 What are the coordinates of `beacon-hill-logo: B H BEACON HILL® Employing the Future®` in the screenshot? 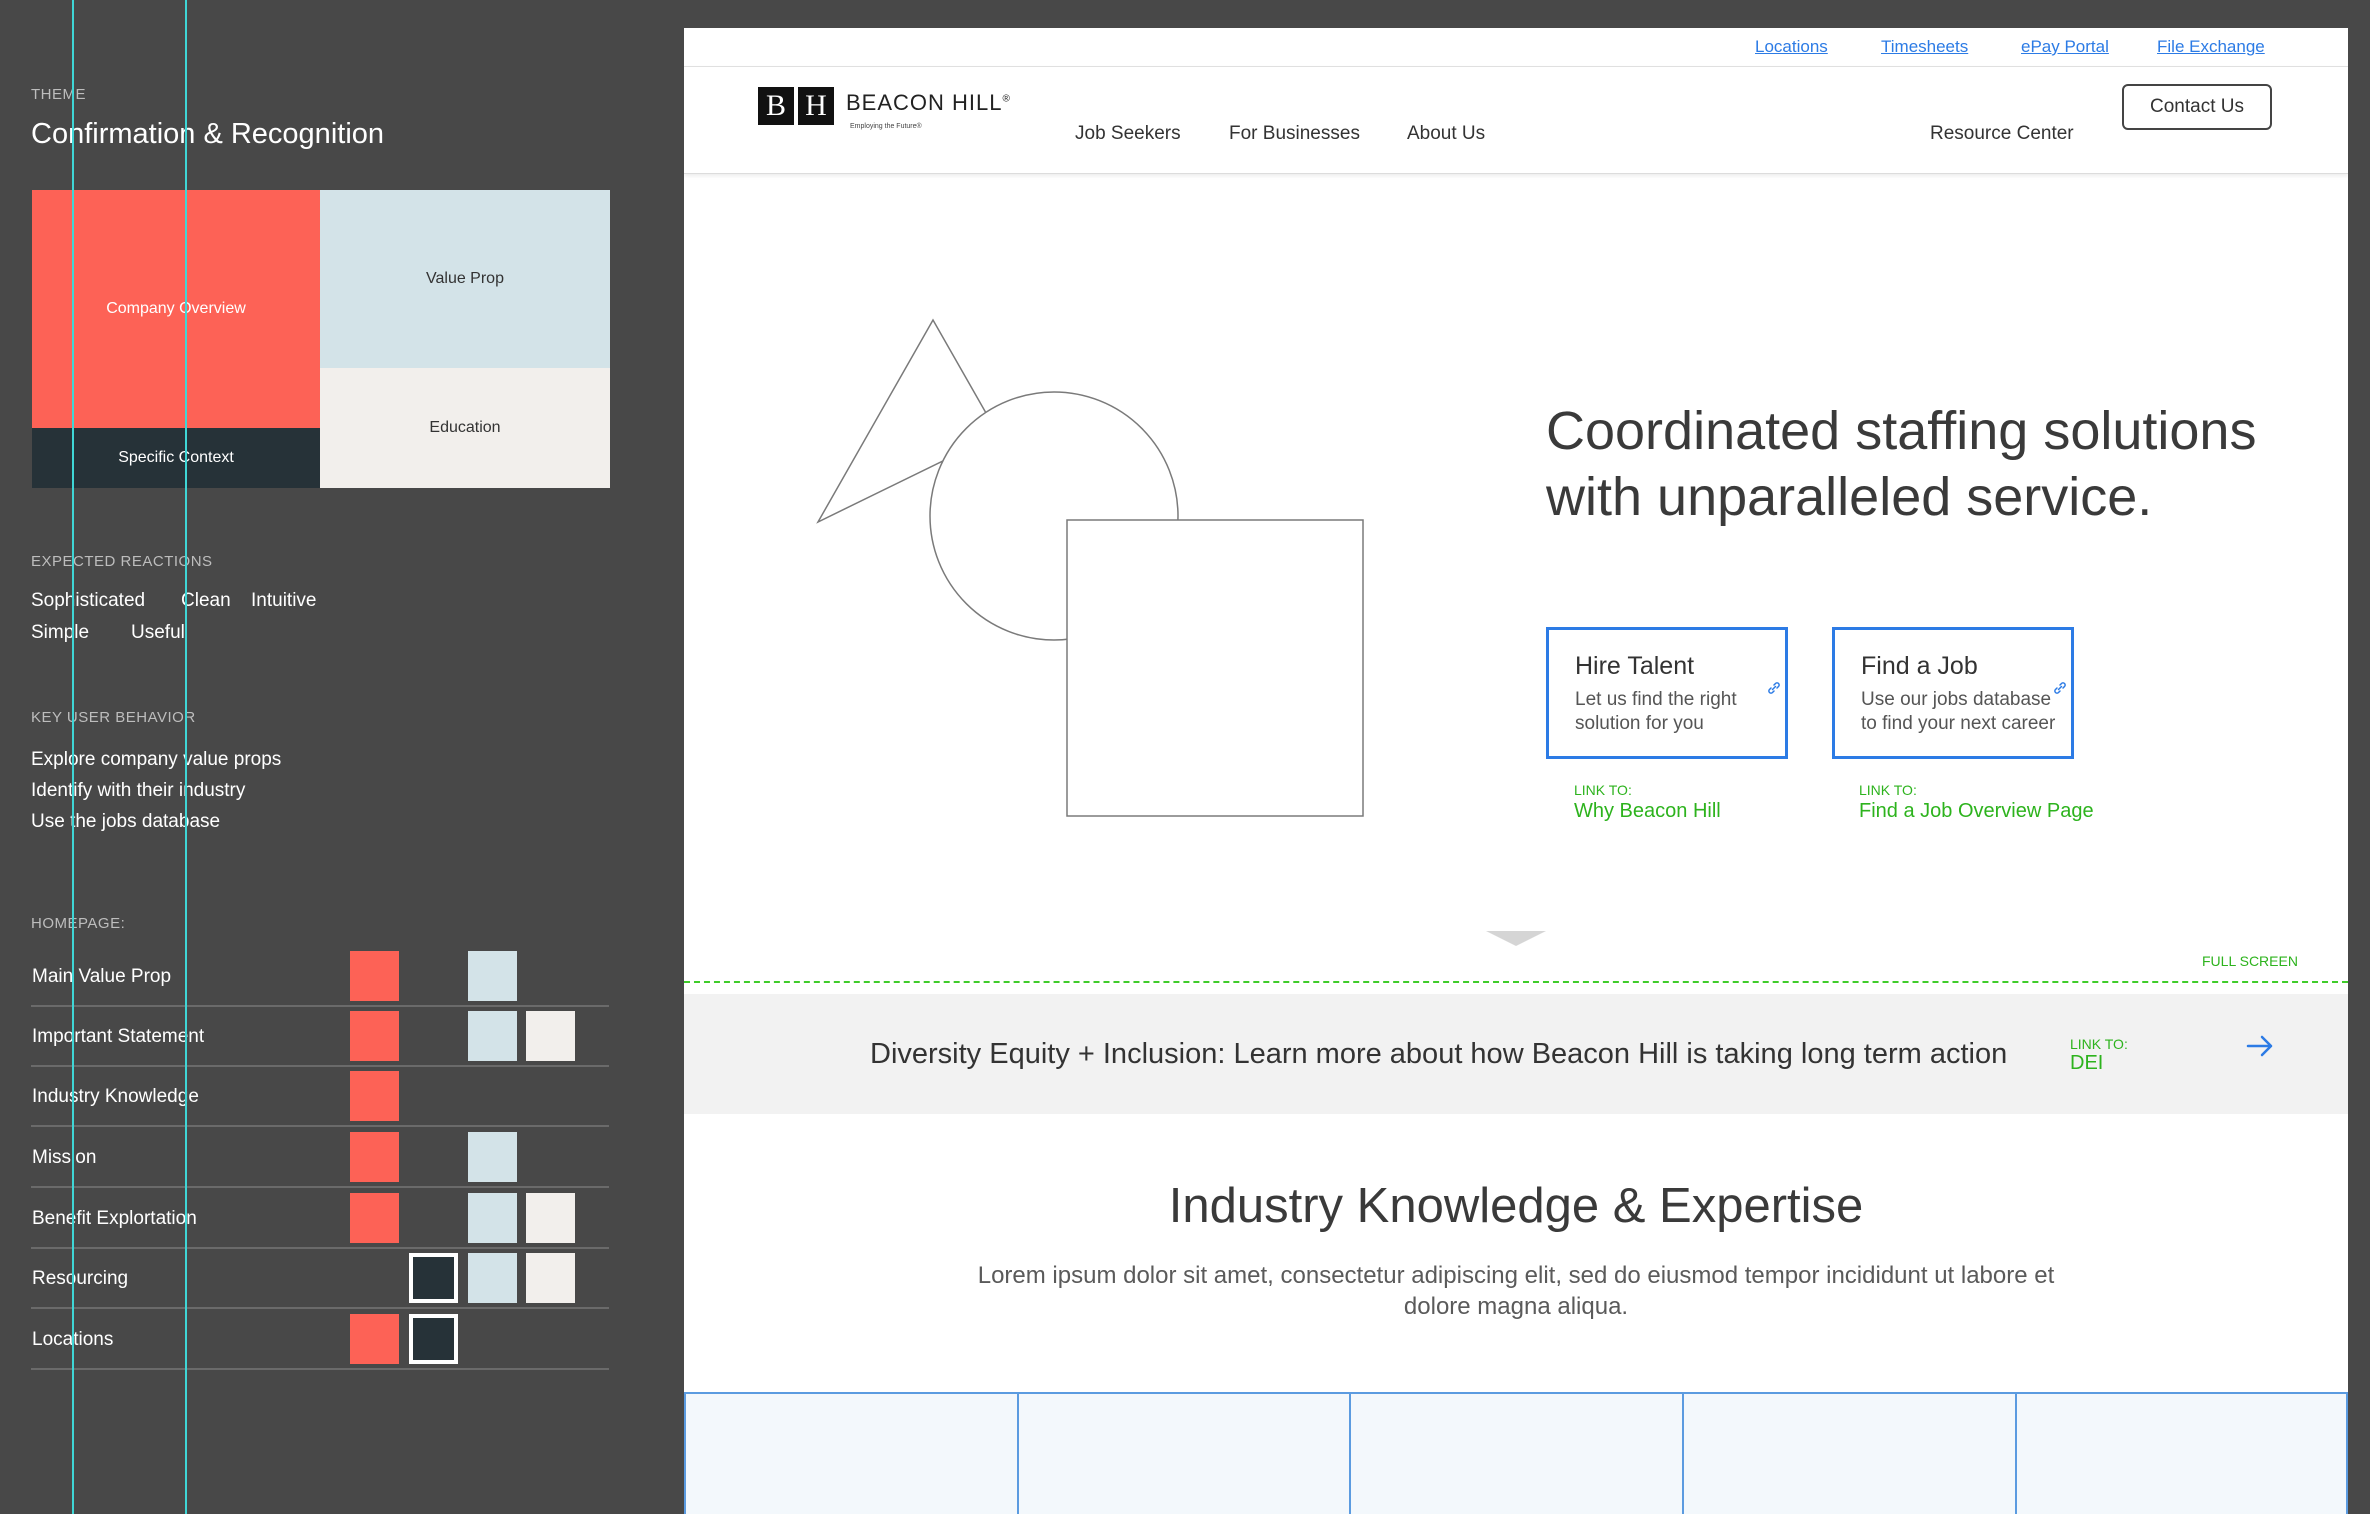 It's located at (884, 108).